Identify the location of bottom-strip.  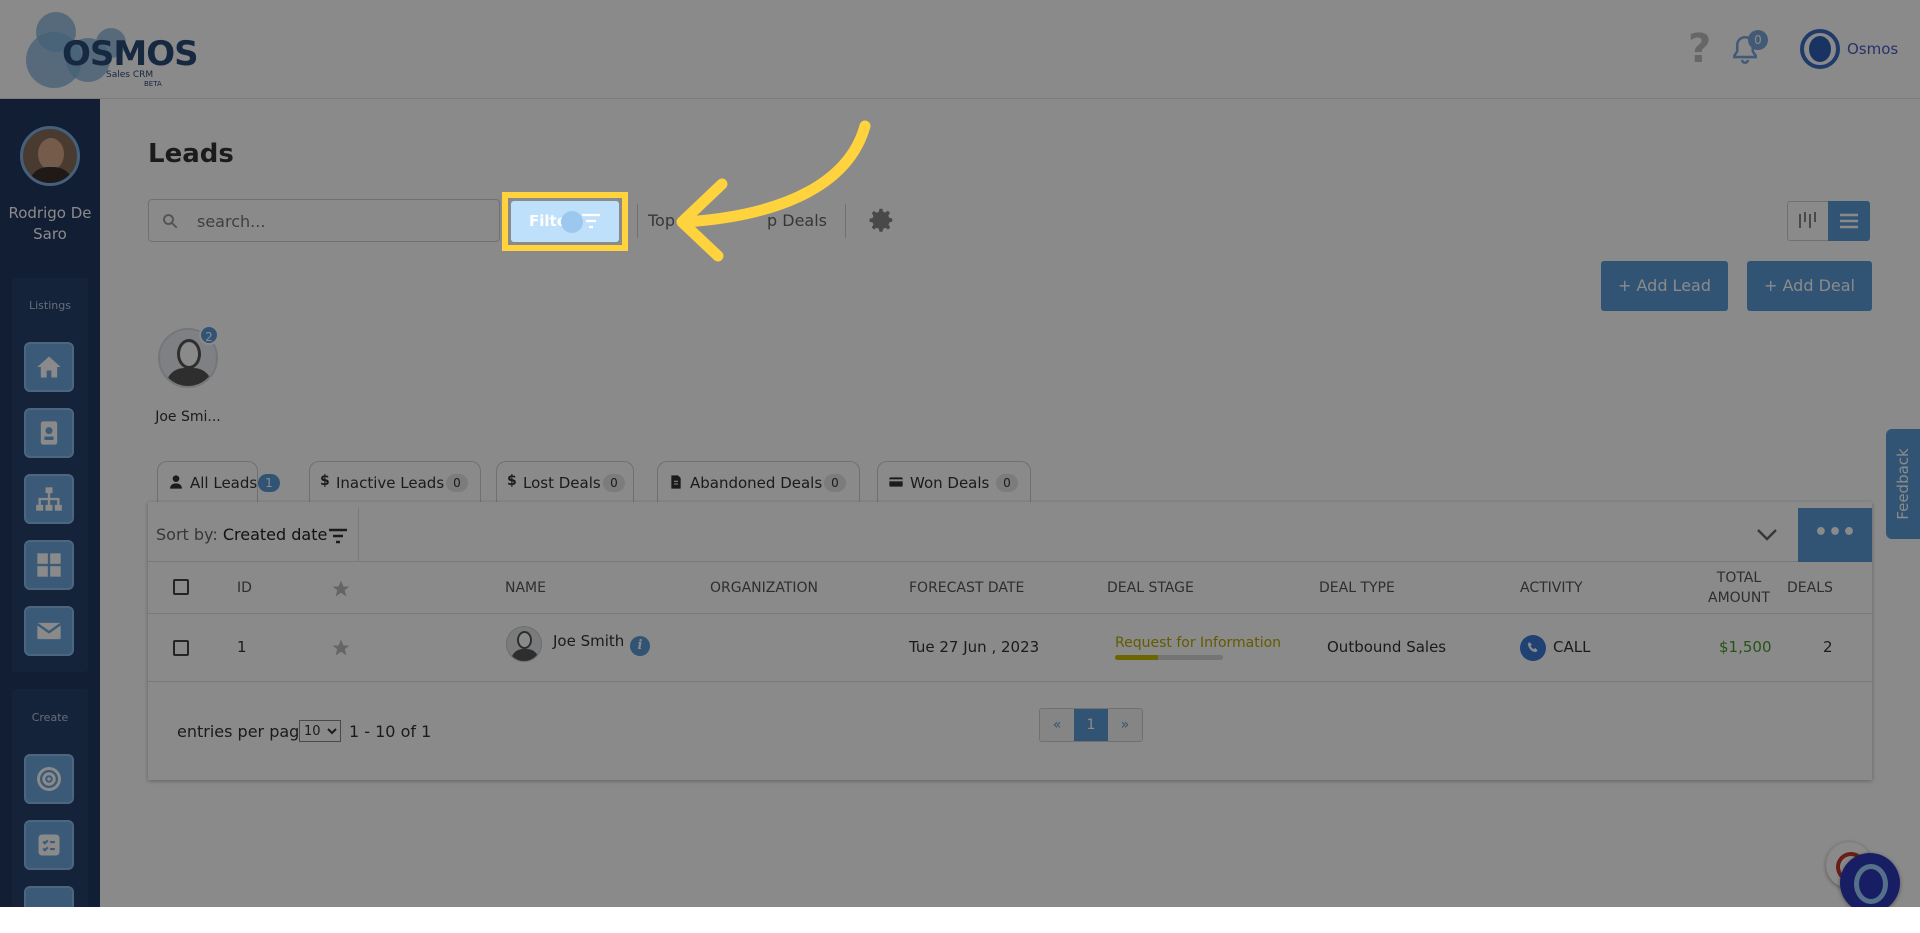
(960, 920).